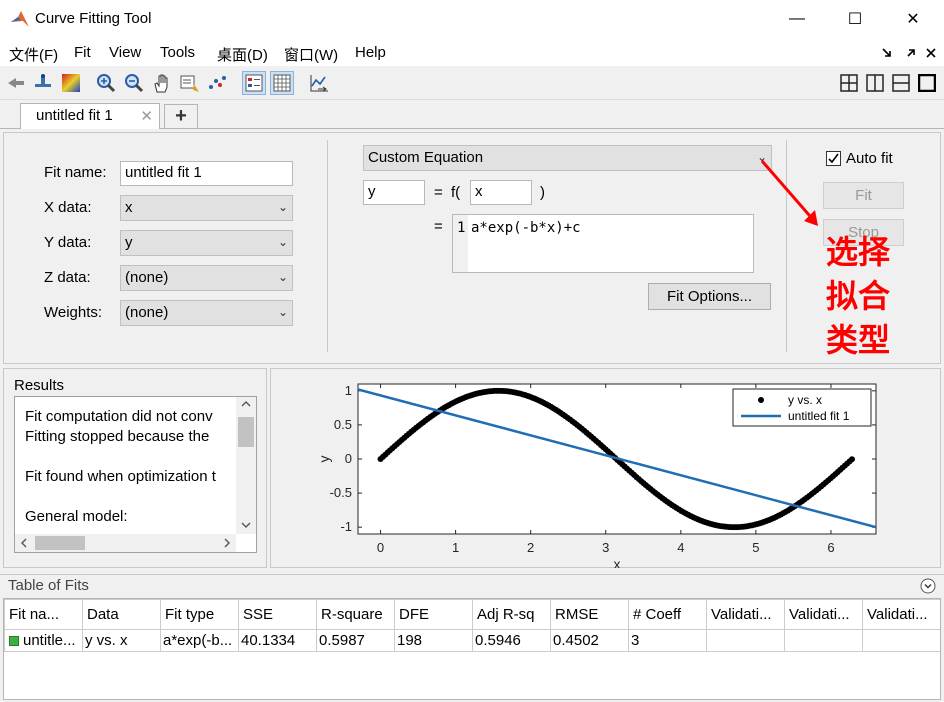 The height and width of the screenshot is (702, 944). Describe the element at coordinates (82, 52) in the screenshot. I see `menu-fit: Fit` at that location.